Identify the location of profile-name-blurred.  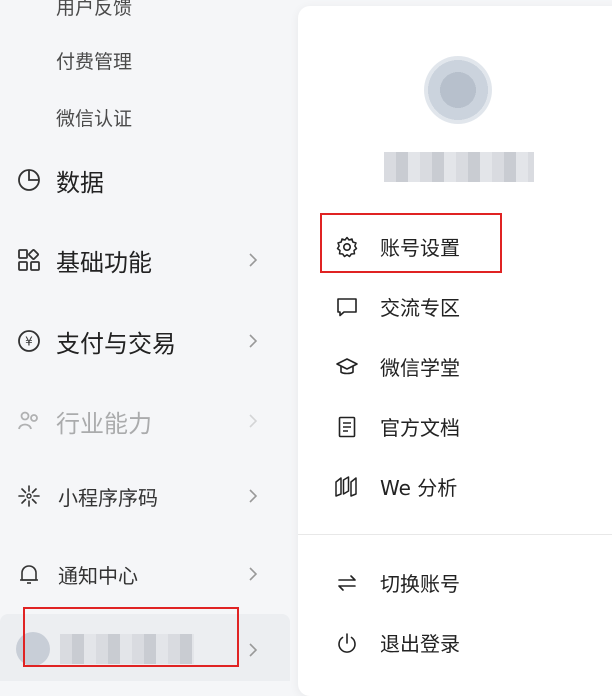
(459, 167).